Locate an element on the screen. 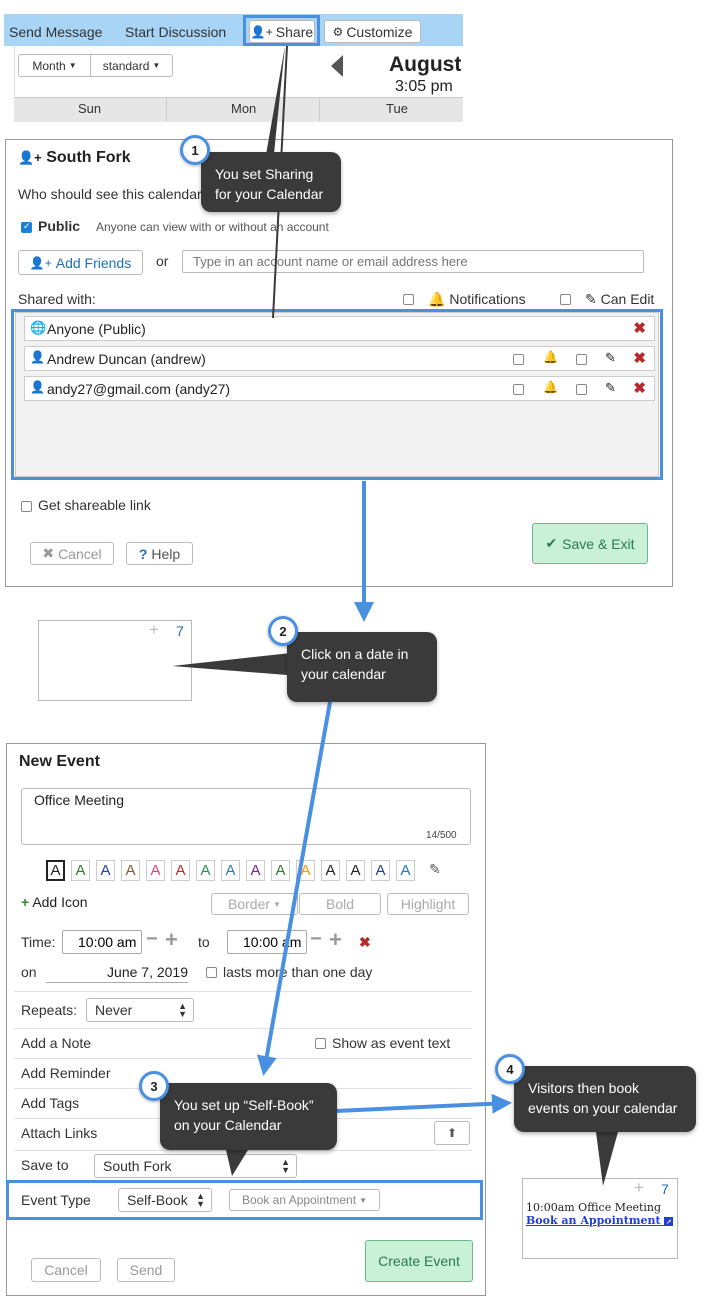  upload-button: ⬆ is located at coordinates (452, 1133).